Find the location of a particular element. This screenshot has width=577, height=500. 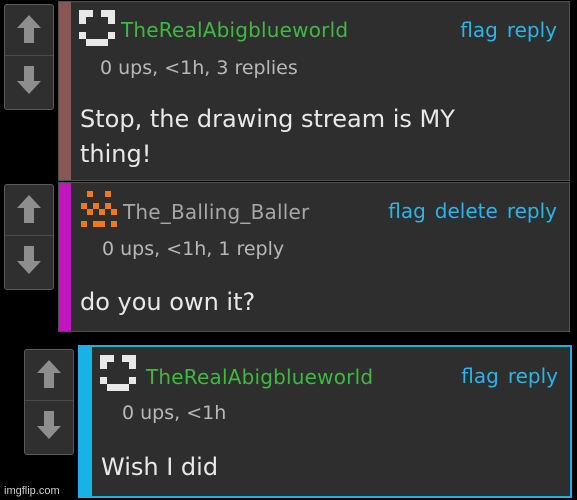

comment-meta: 0 ups, <1h, 3 replies is located at coordinates (199, 68).